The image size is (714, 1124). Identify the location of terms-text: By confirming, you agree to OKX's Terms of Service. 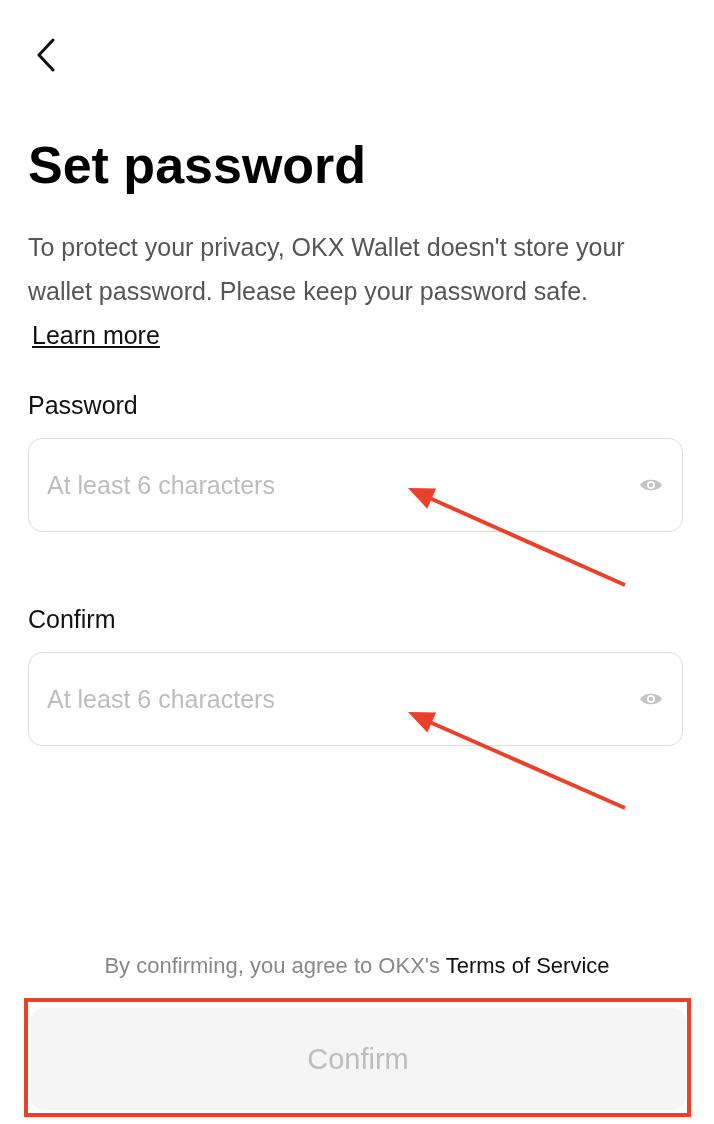
(357, 966).